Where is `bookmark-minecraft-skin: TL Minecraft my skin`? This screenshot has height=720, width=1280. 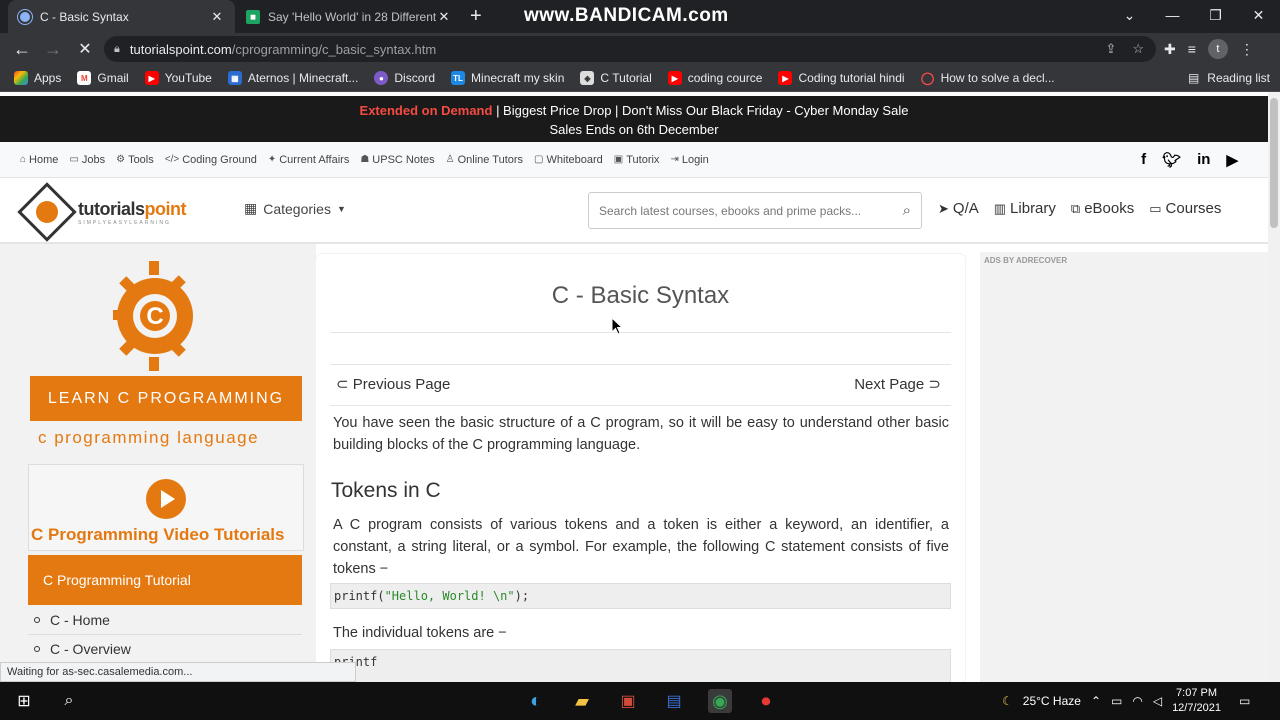 bookmark-minecraft-skin: TL Minecraft my skin is located at coordinates (507, 78).